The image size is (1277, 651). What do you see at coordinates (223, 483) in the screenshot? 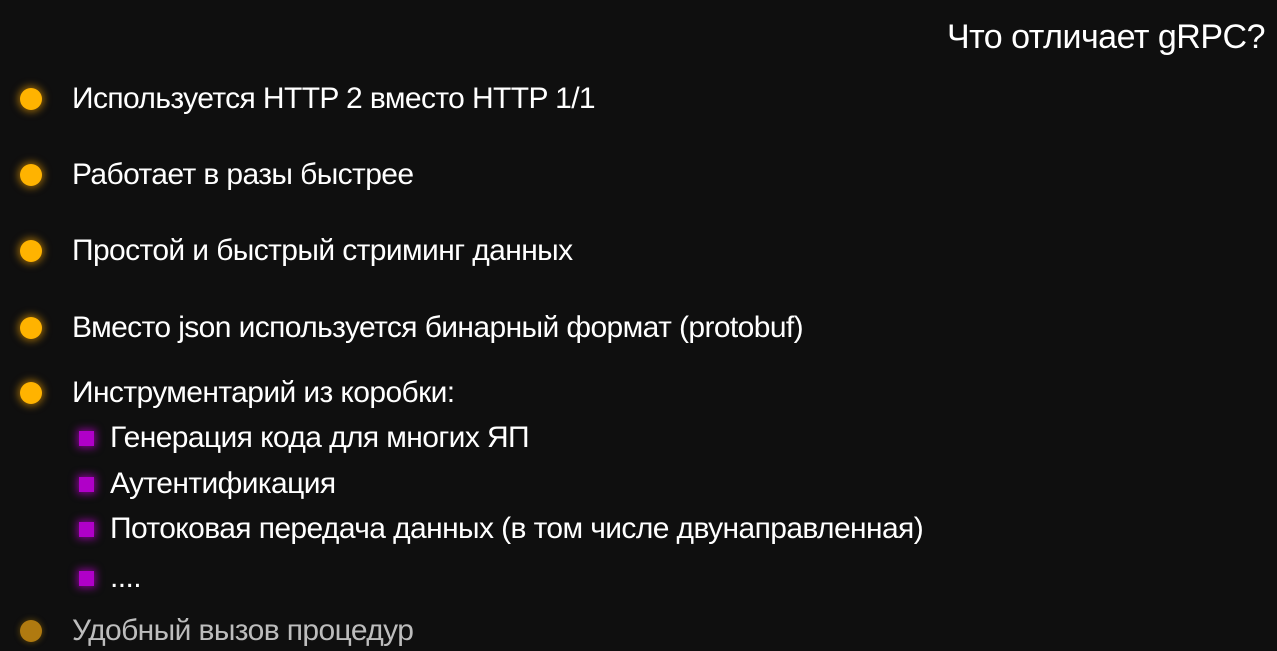
I see `sub-bullet-text: Аутентификация` at bounding box center [223, 483].